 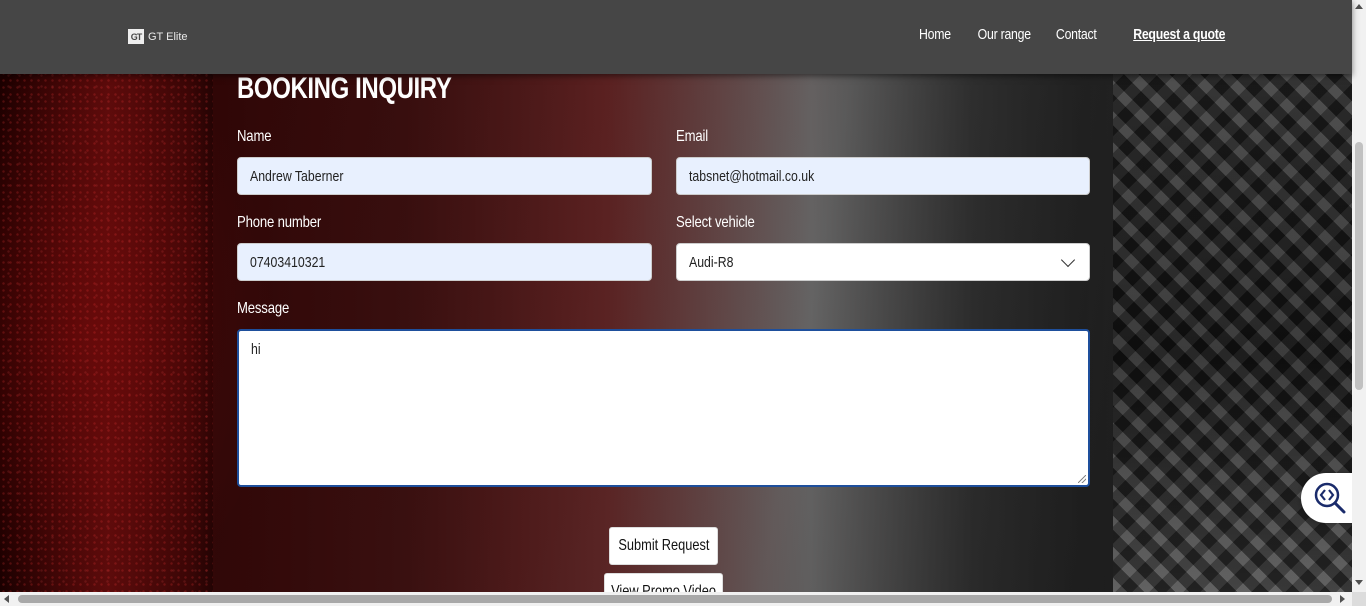 I want to click on phone-value: 07403410321, so click(x=288, y=262).